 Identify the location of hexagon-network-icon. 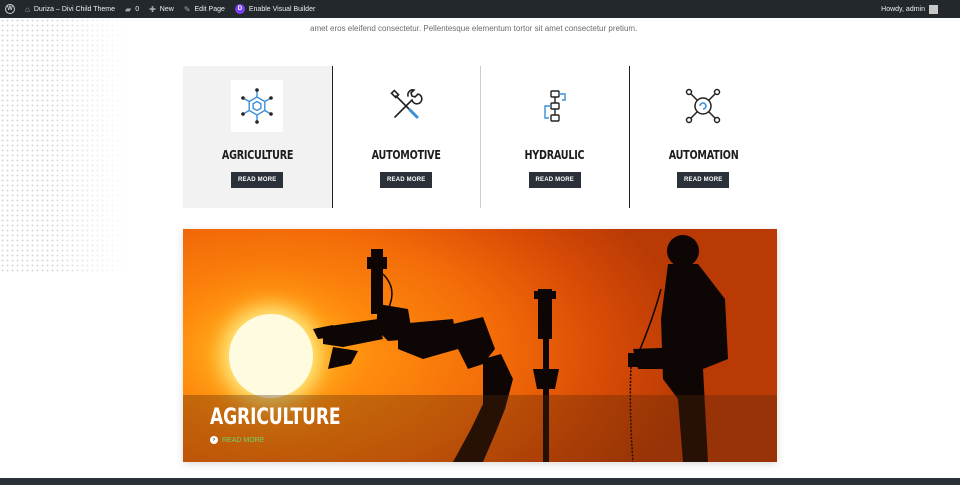
(257, 106).